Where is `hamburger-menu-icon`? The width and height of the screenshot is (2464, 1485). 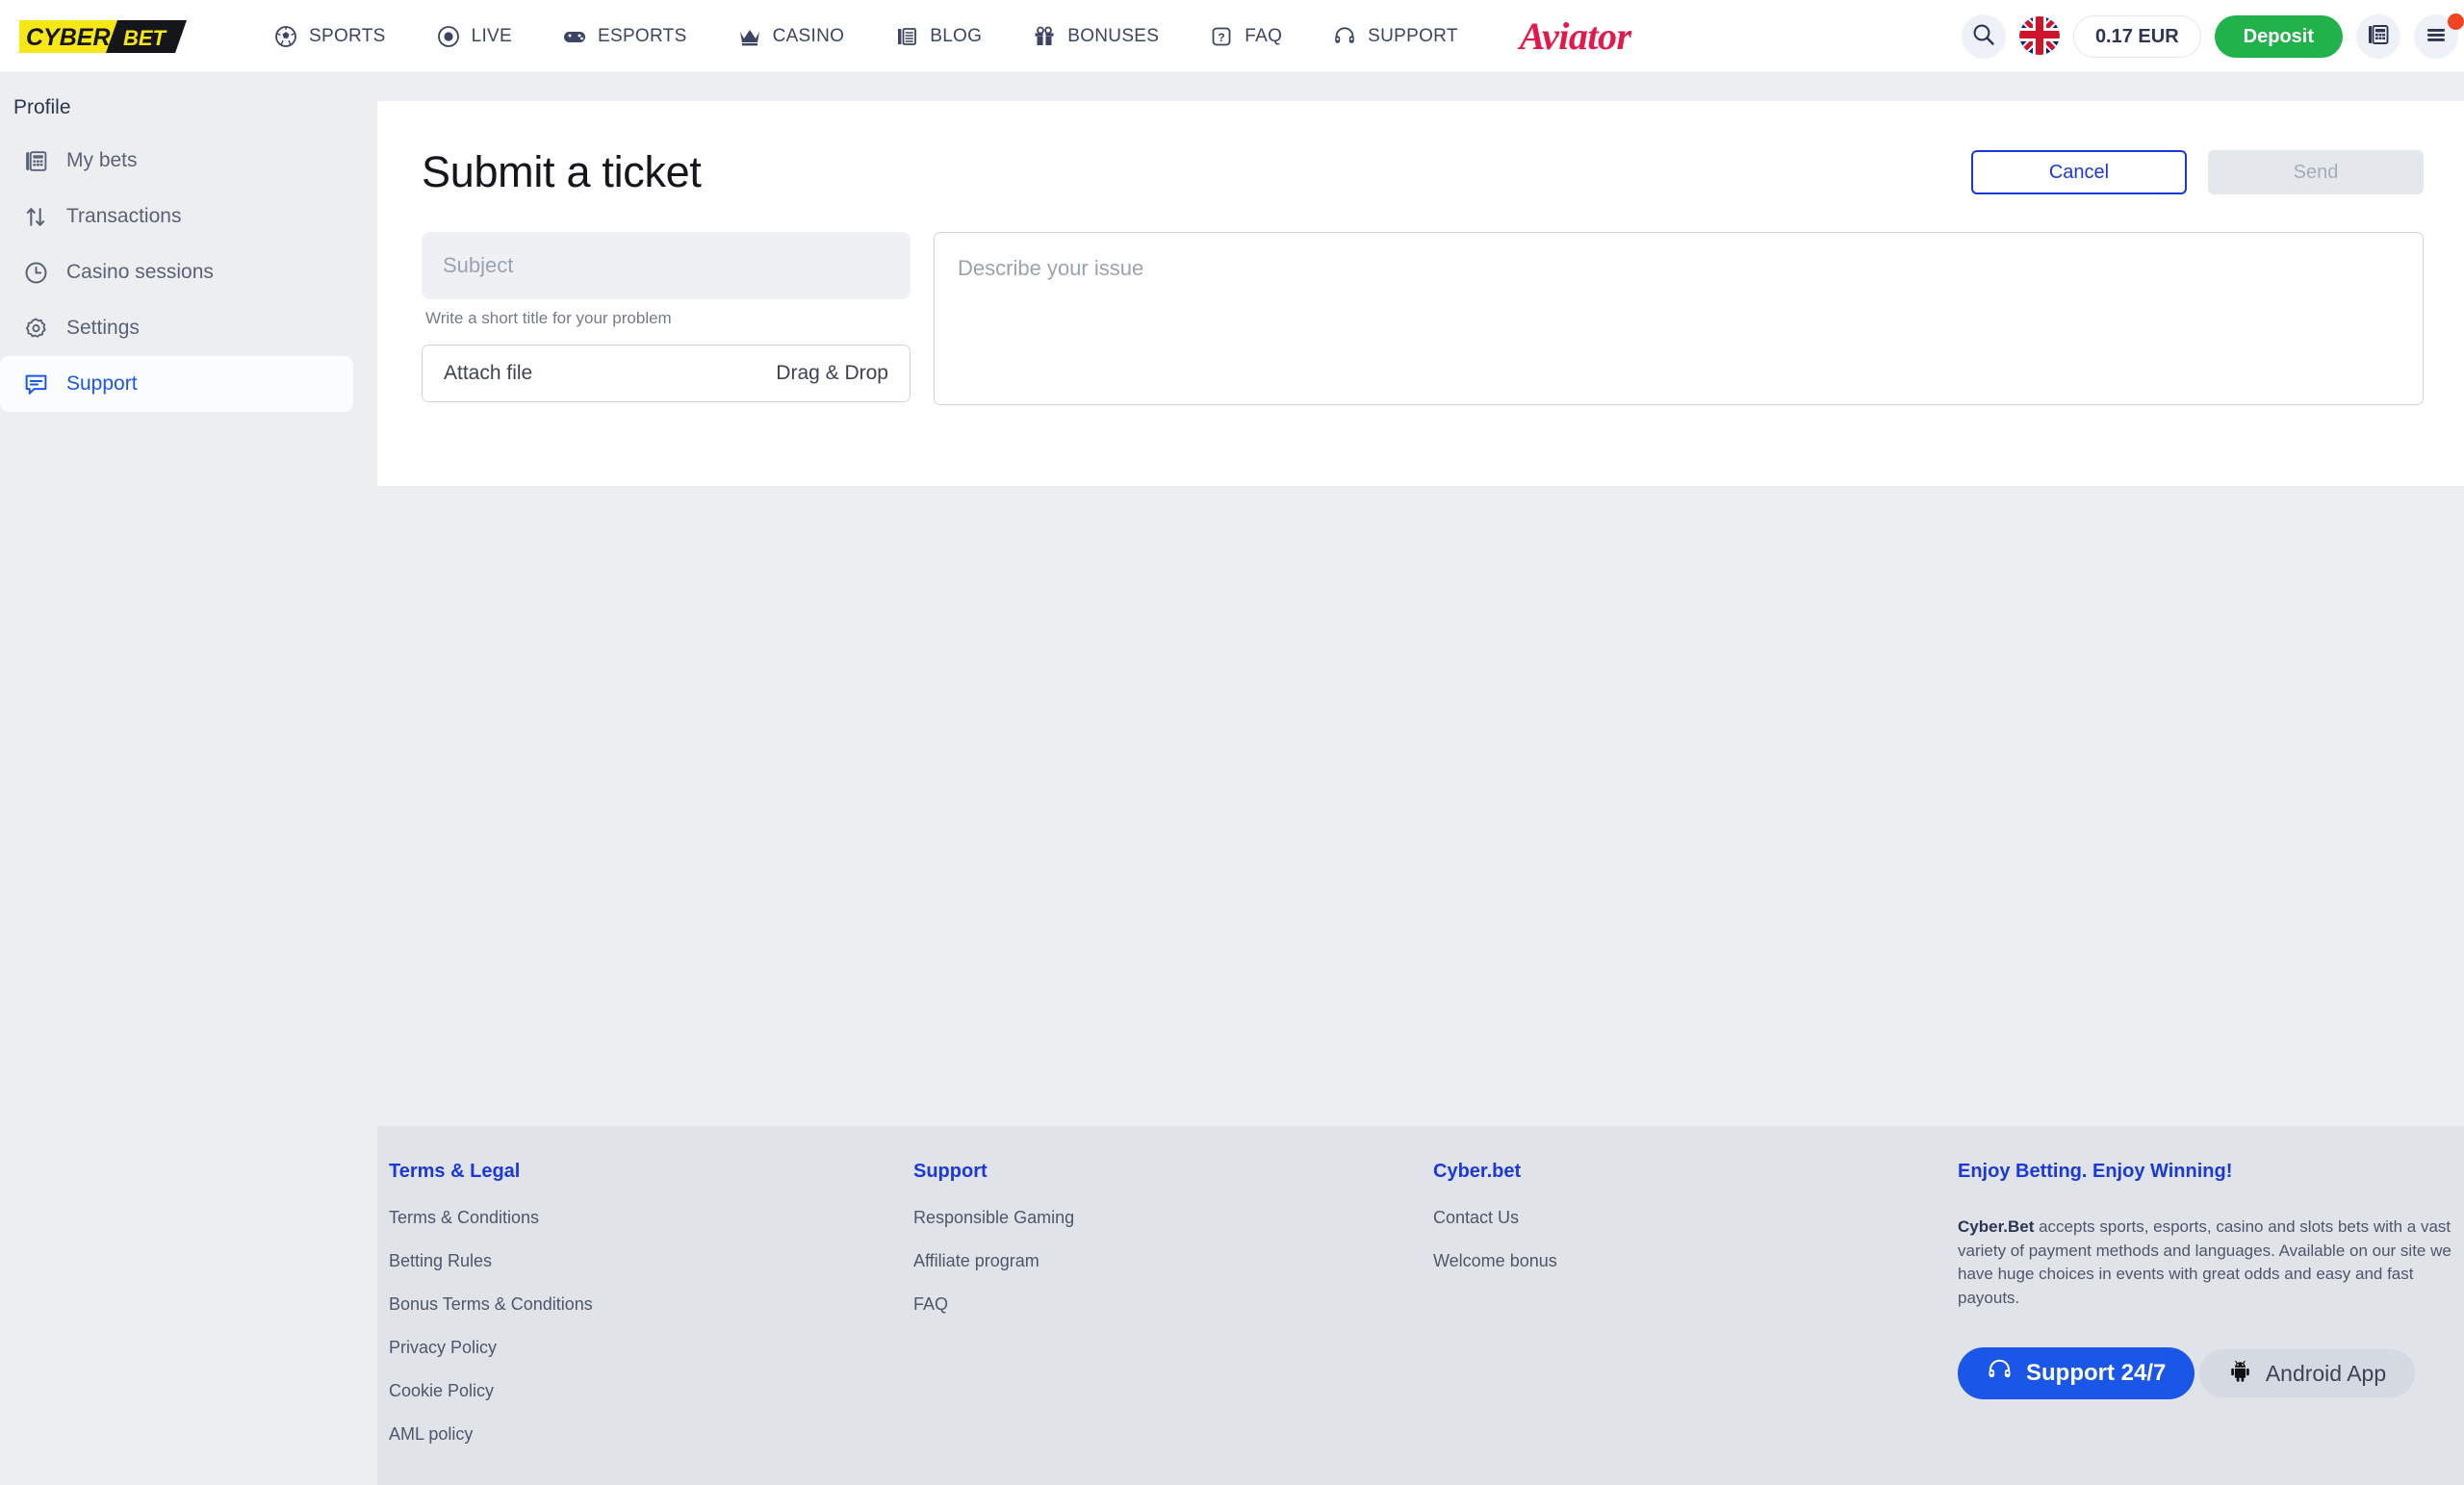
hamburger-menu-icon is located at coordinates (2436, 37).